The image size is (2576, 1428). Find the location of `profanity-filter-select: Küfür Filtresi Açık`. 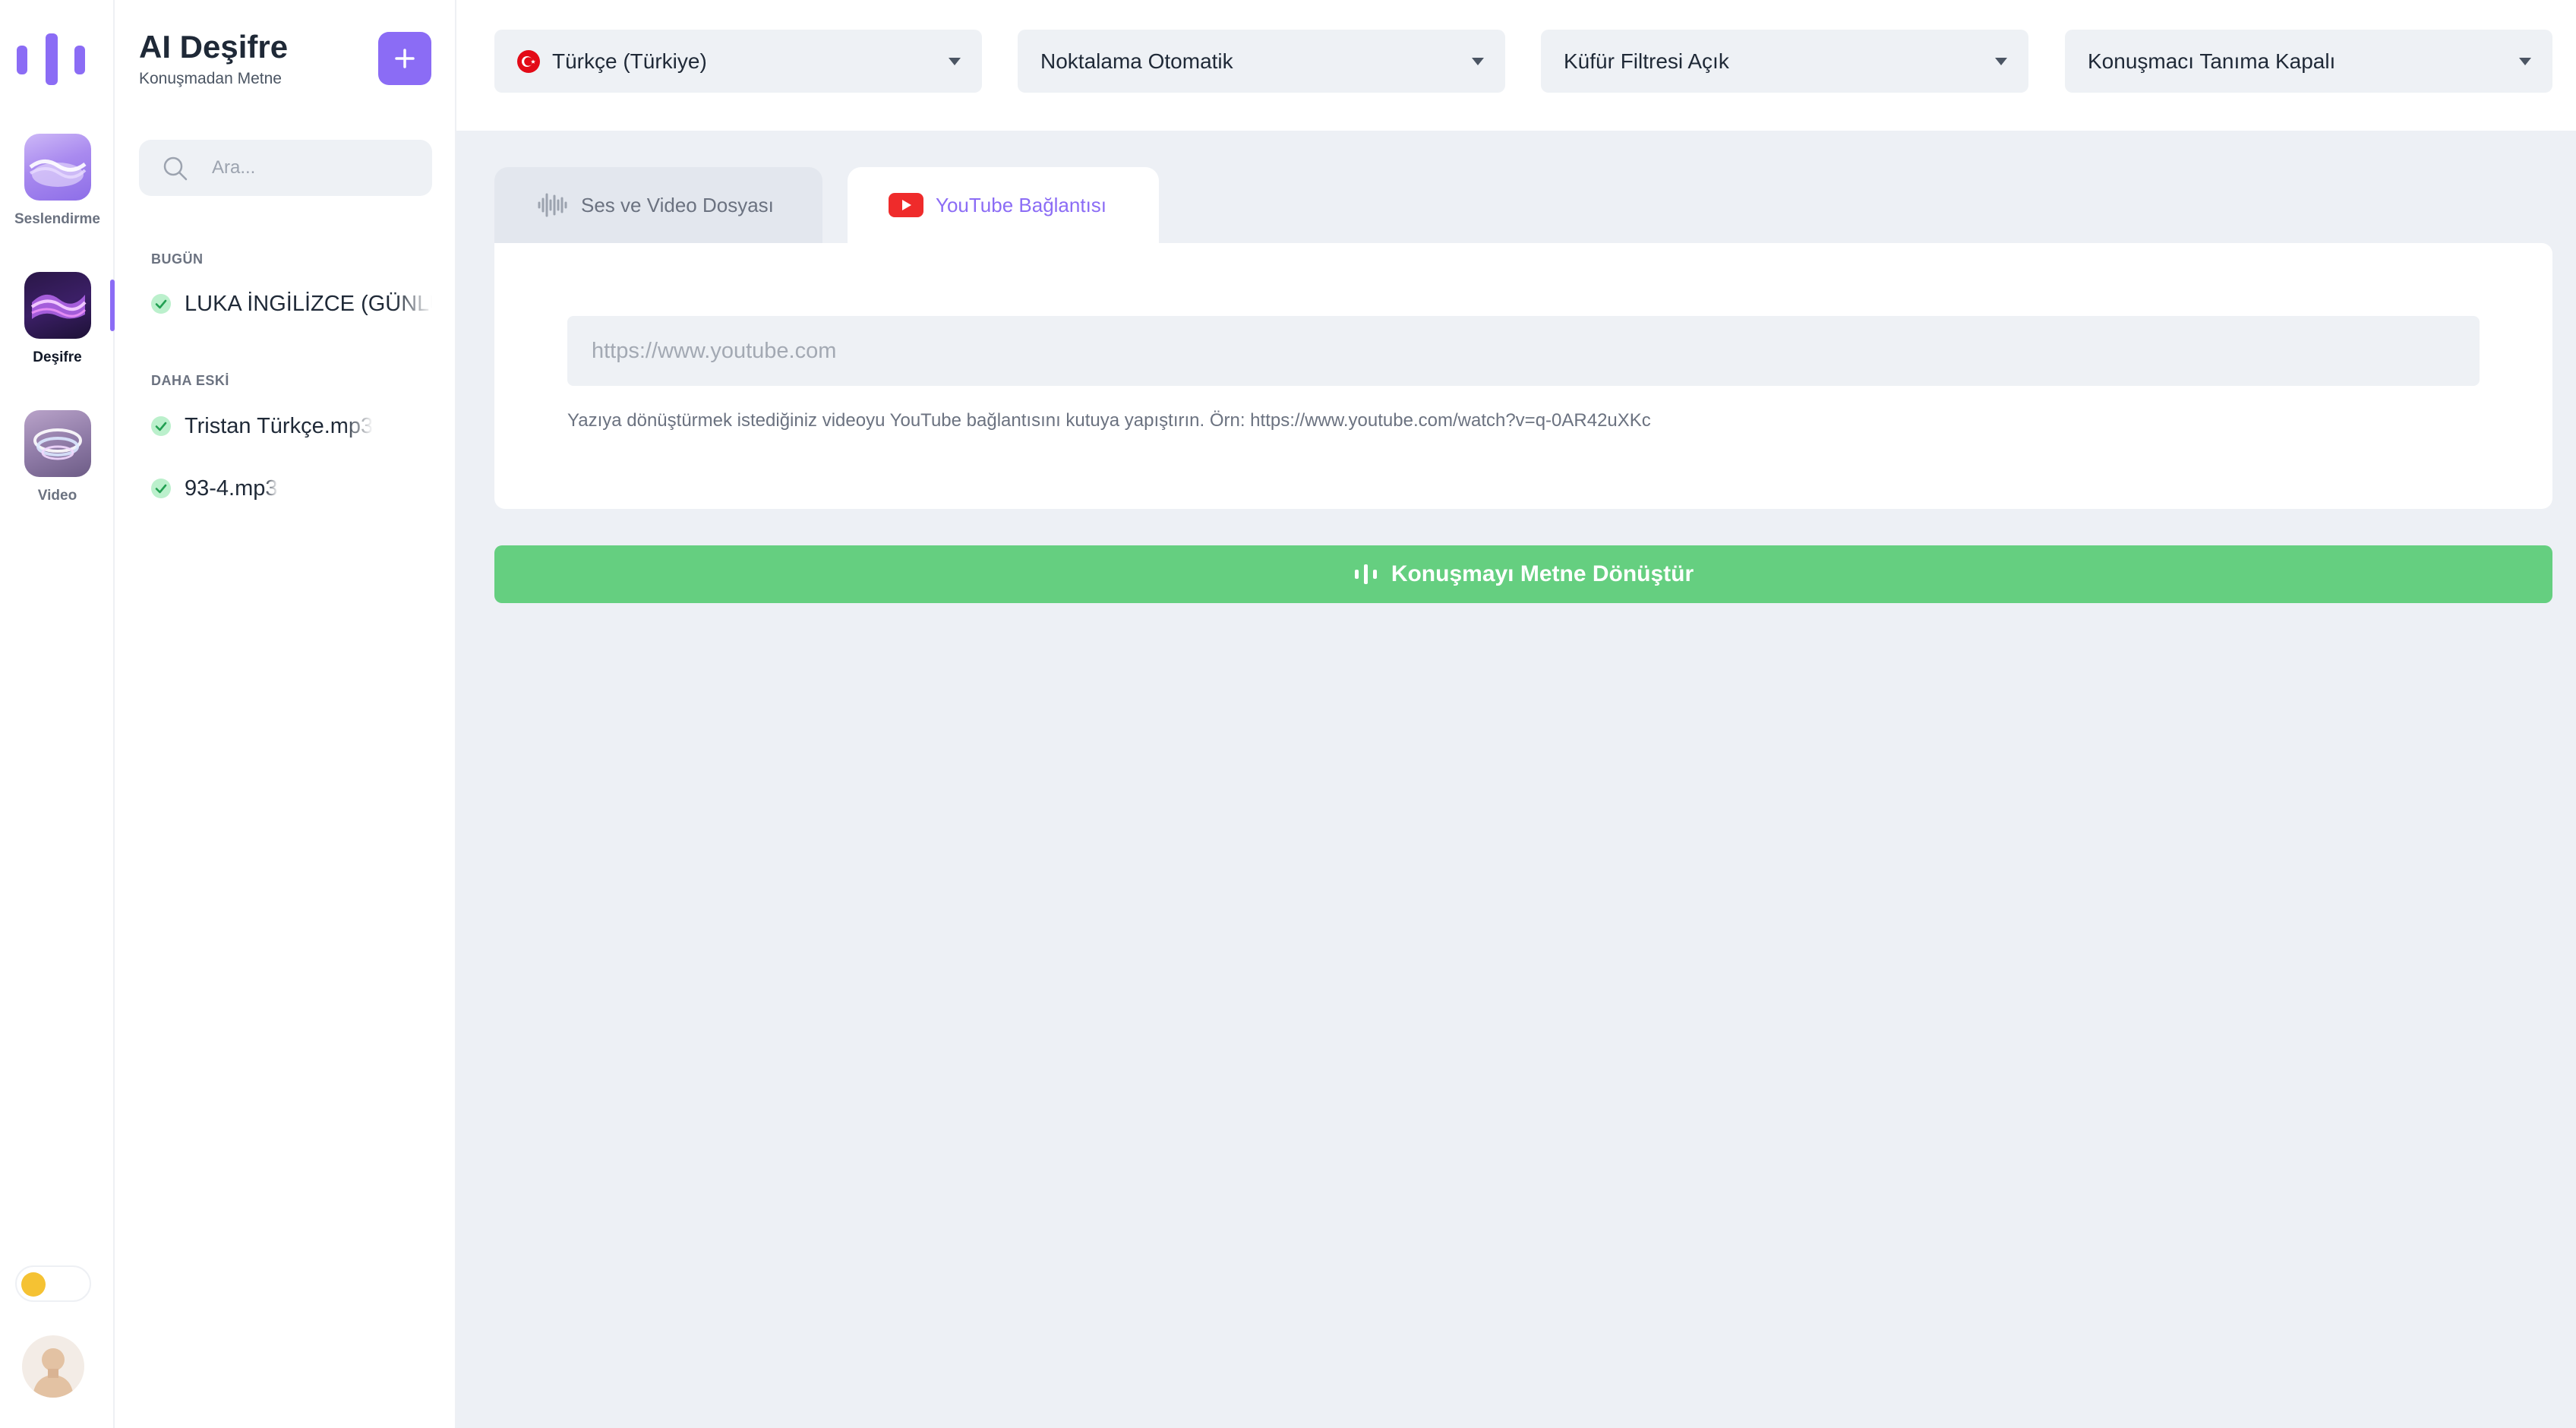

profanity-filter-select: Küfür Filtresi Açık is located at coordinates (1784, 61).